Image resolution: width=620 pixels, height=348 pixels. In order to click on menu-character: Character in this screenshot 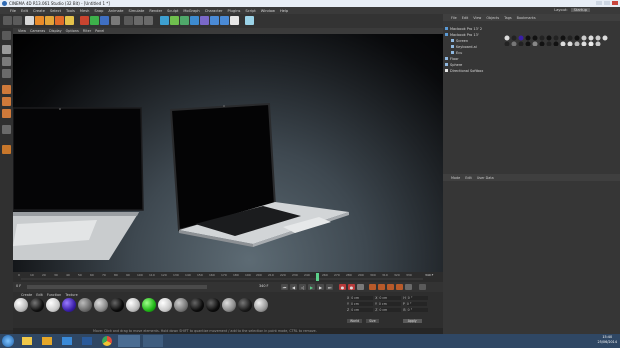, I will do `click(214, 11)`.